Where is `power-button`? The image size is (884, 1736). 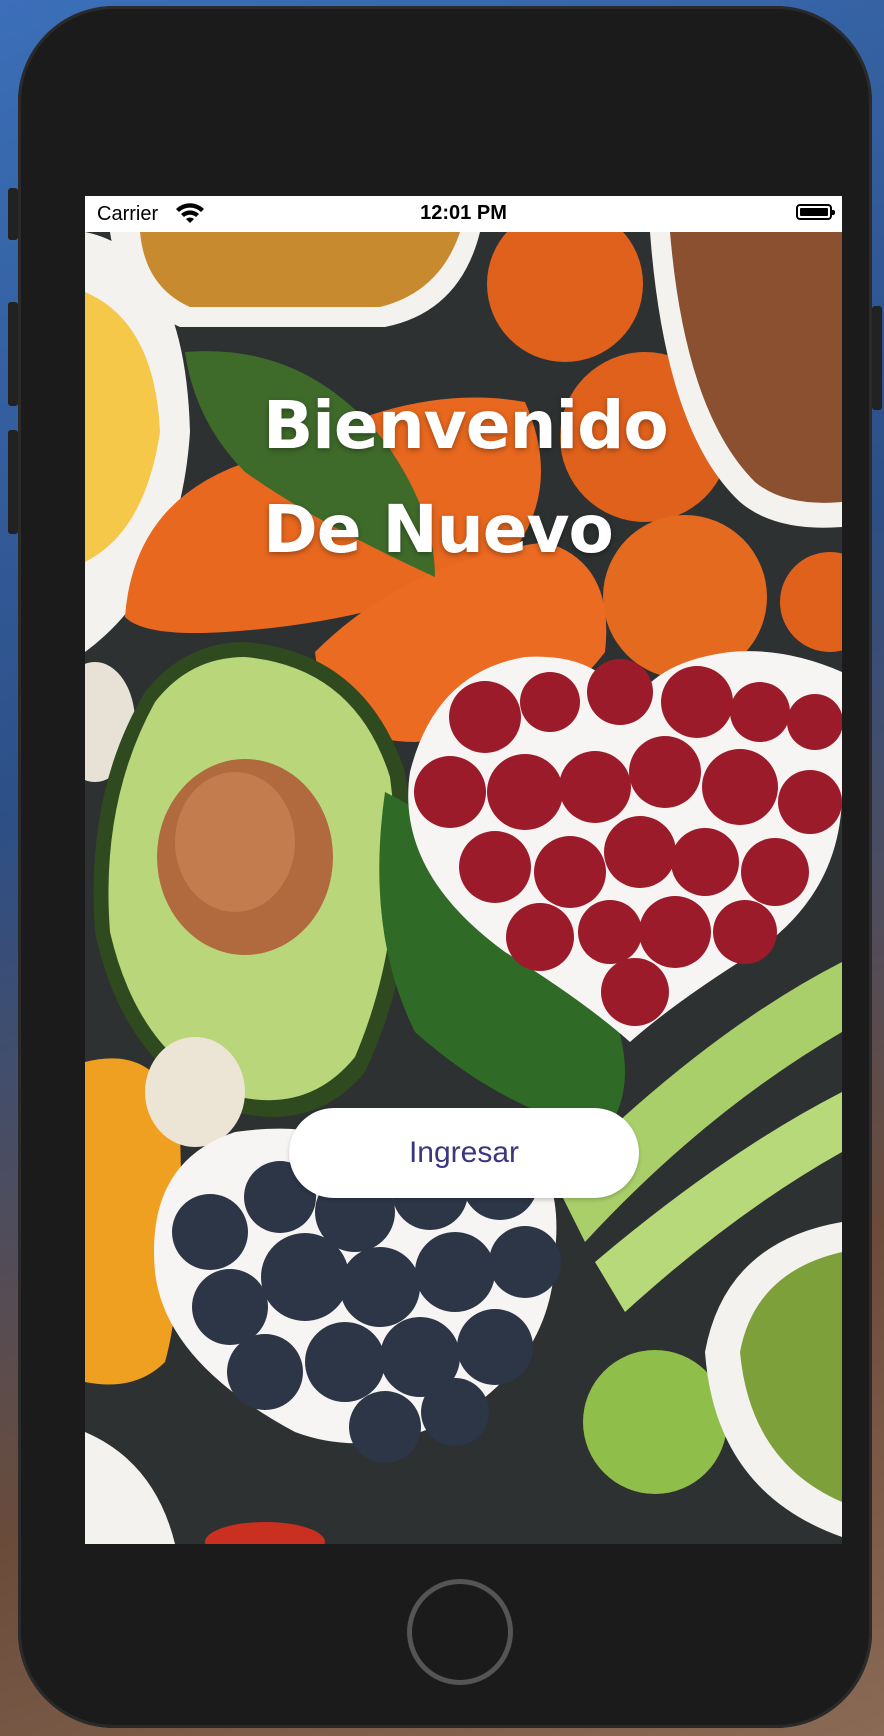
power-button is located at coordinates (877, 358).